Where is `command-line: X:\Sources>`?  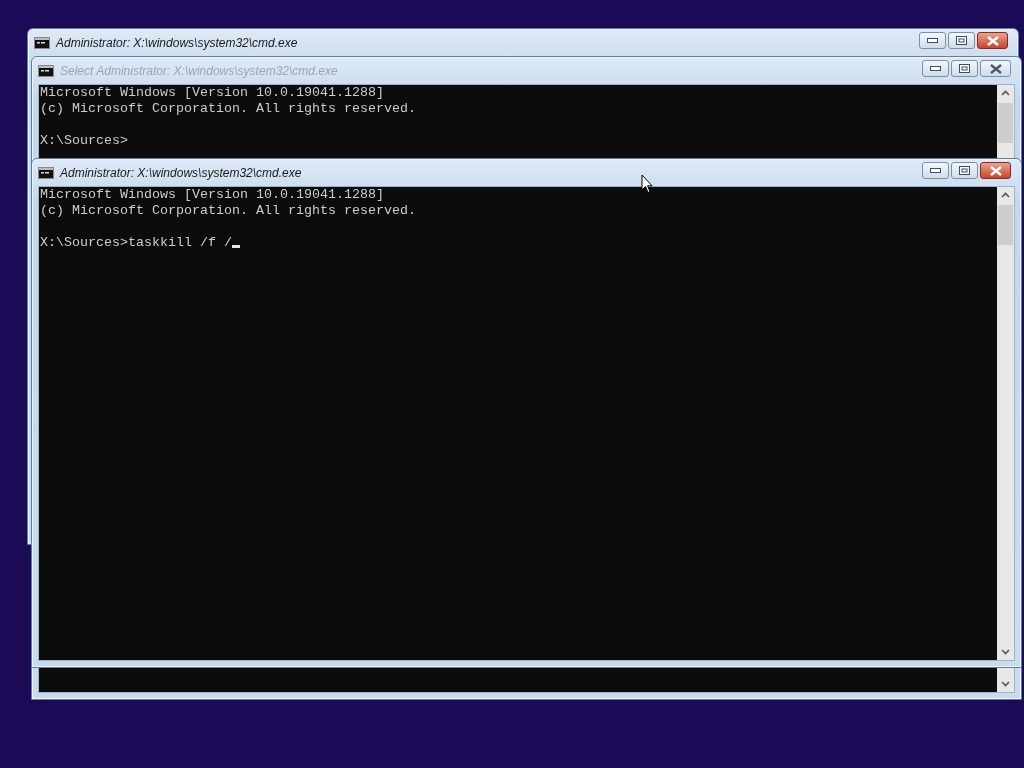 command-line: X:\Sources> is located at coordinates (84, 141).